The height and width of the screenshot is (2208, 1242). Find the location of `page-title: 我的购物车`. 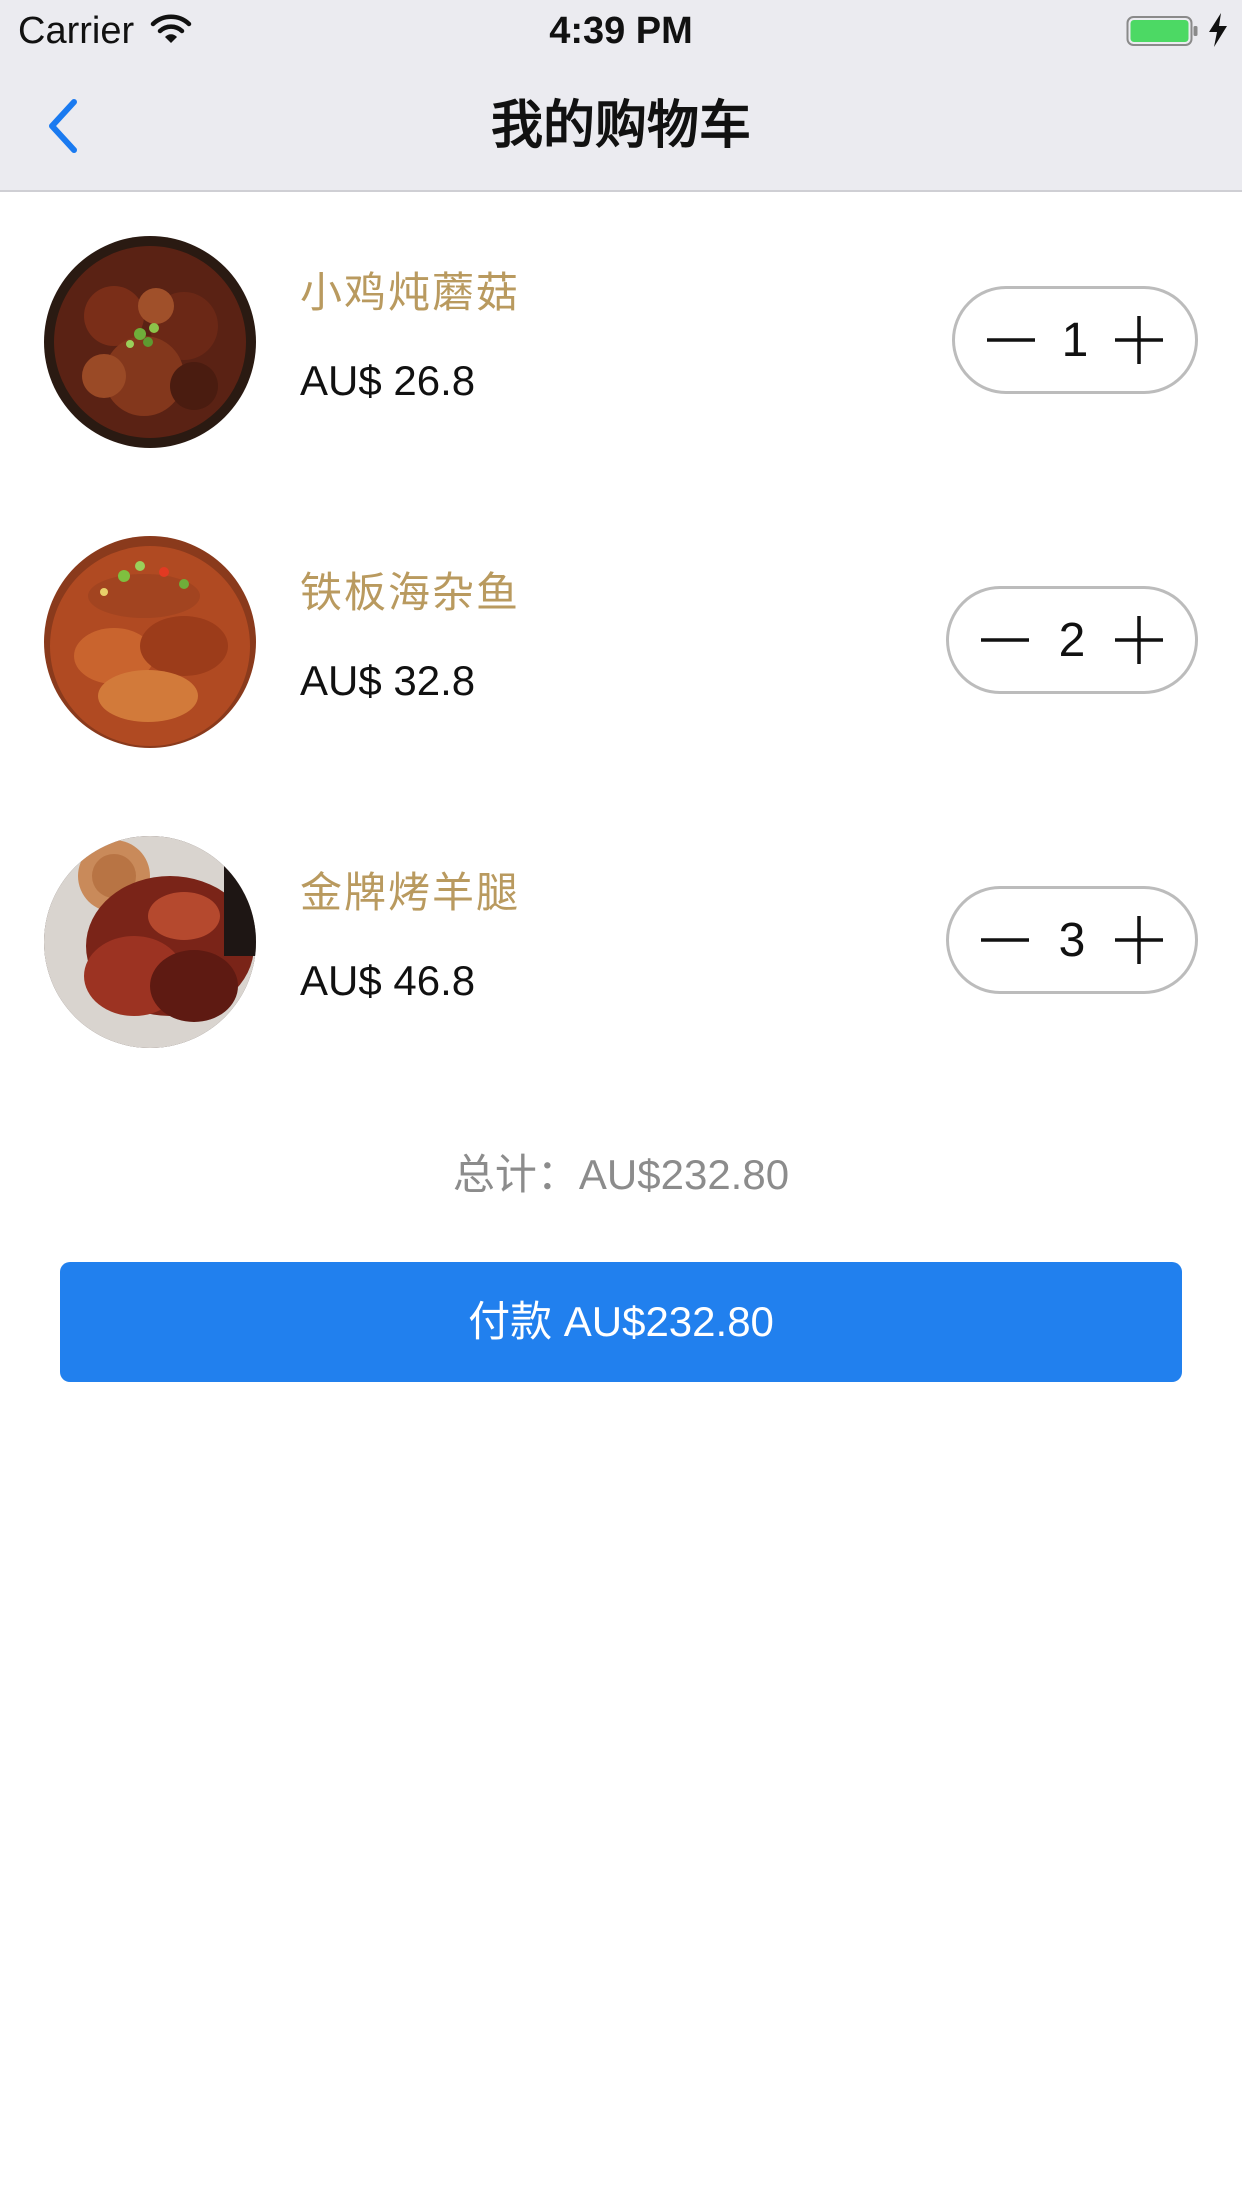

page-title: 我的购物车 is located at coordinates (620, 126).